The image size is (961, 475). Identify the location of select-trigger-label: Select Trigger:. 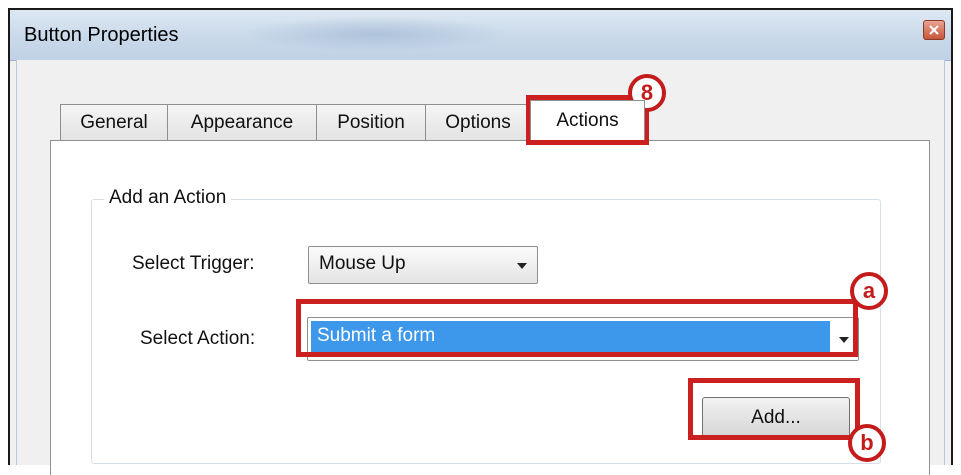
(193, 263).